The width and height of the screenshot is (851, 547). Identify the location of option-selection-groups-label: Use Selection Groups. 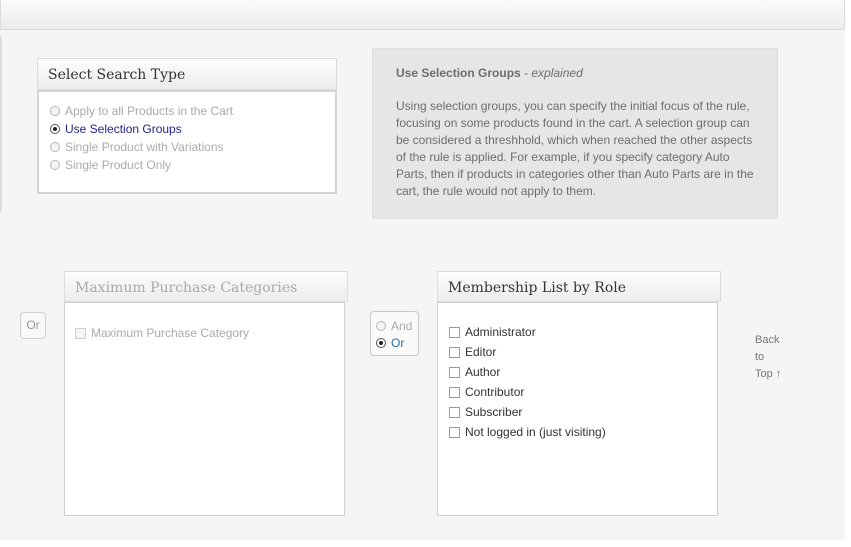
(123, 129).